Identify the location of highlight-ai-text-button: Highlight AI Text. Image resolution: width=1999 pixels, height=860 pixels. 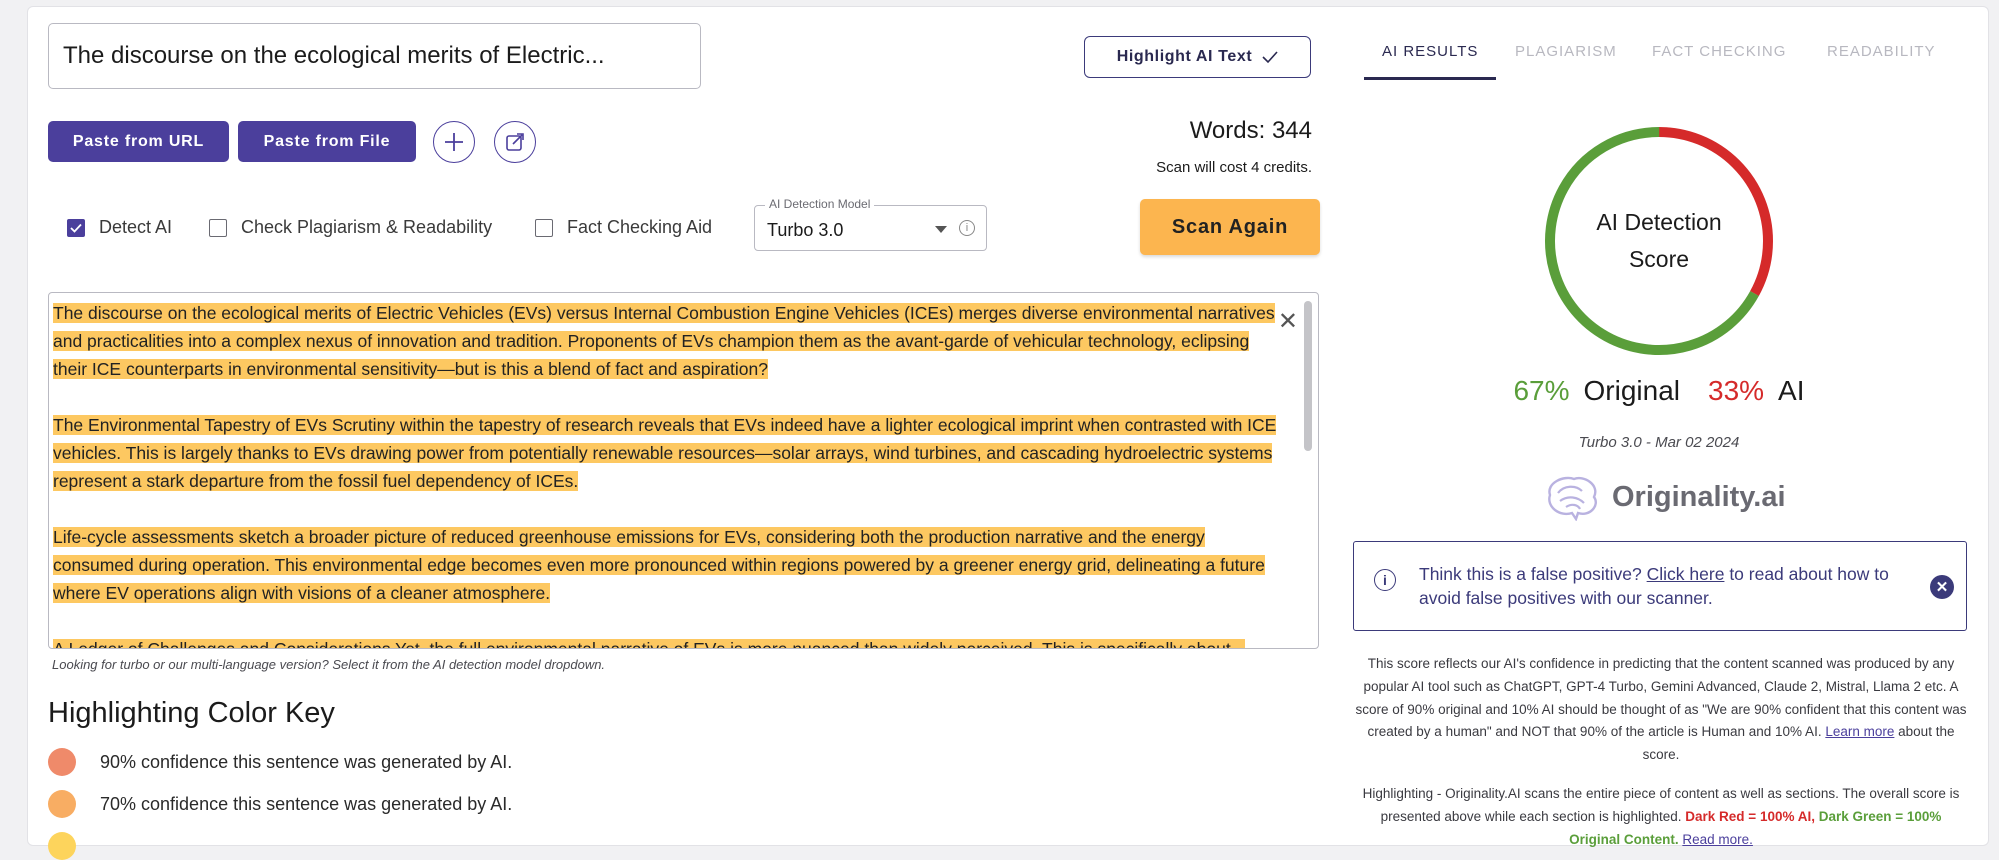
(1197, 57).